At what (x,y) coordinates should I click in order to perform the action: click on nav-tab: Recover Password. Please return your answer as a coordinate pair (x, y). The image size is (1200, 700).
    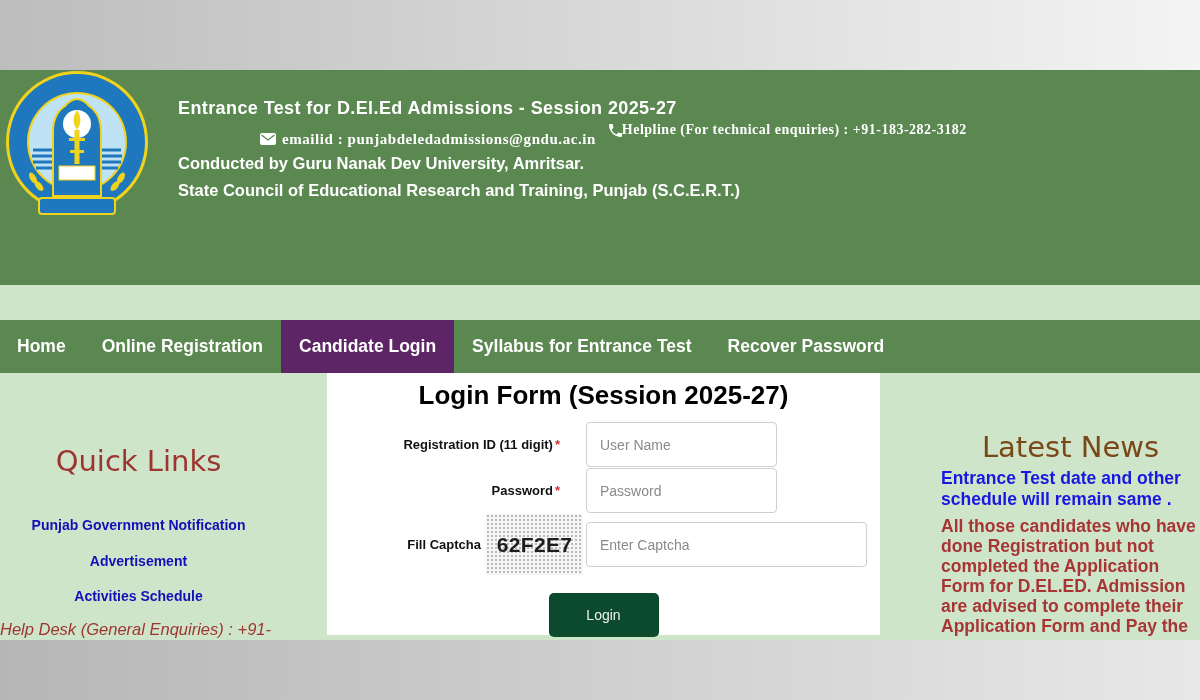
    Looking at the image, I should click on (806, 346).